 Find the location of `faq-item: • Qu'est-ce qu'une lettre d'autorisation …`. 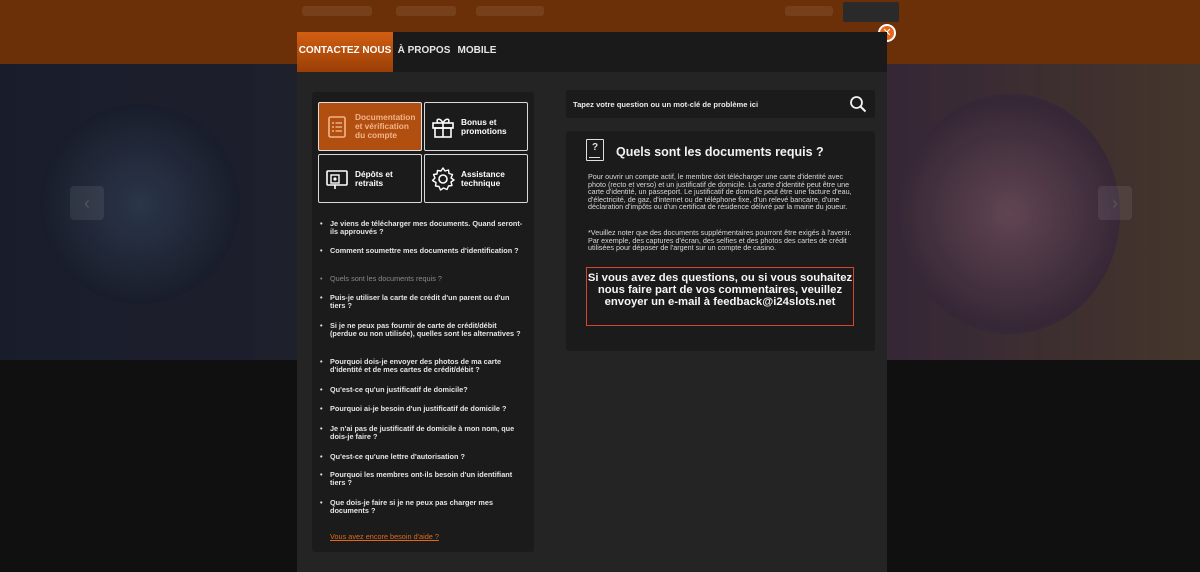

faq-item: • Qu'est-ce qu'une lettre d'autorisation … is located at coordinates (422, 457).